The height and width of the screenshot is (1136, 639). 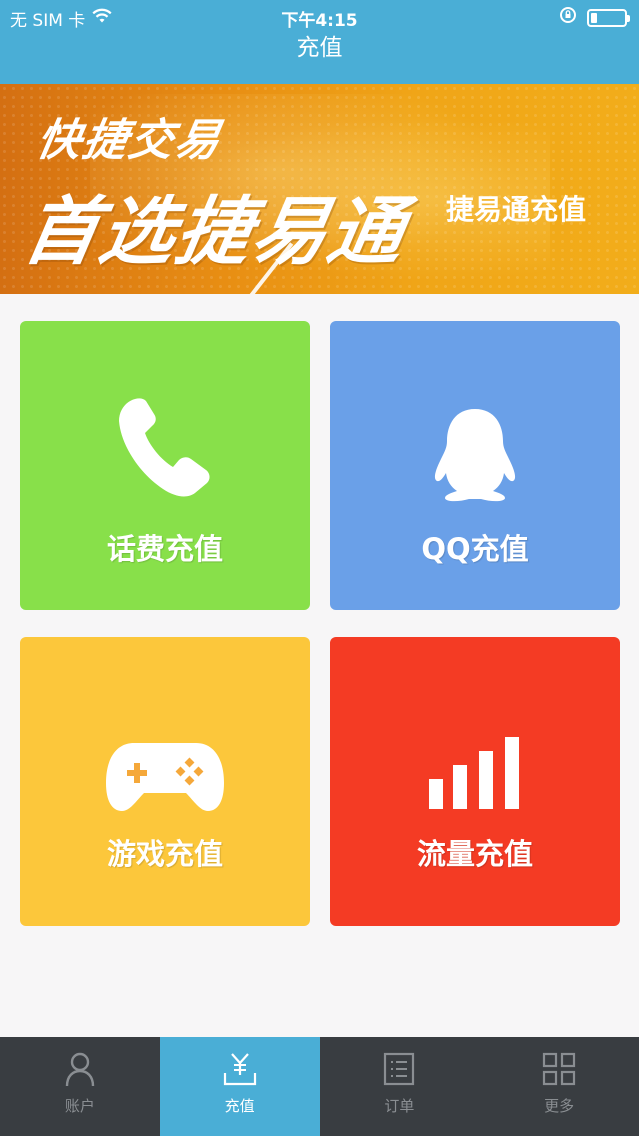 I want to click on tab-more: 更多, so click(x=559, y=1086).